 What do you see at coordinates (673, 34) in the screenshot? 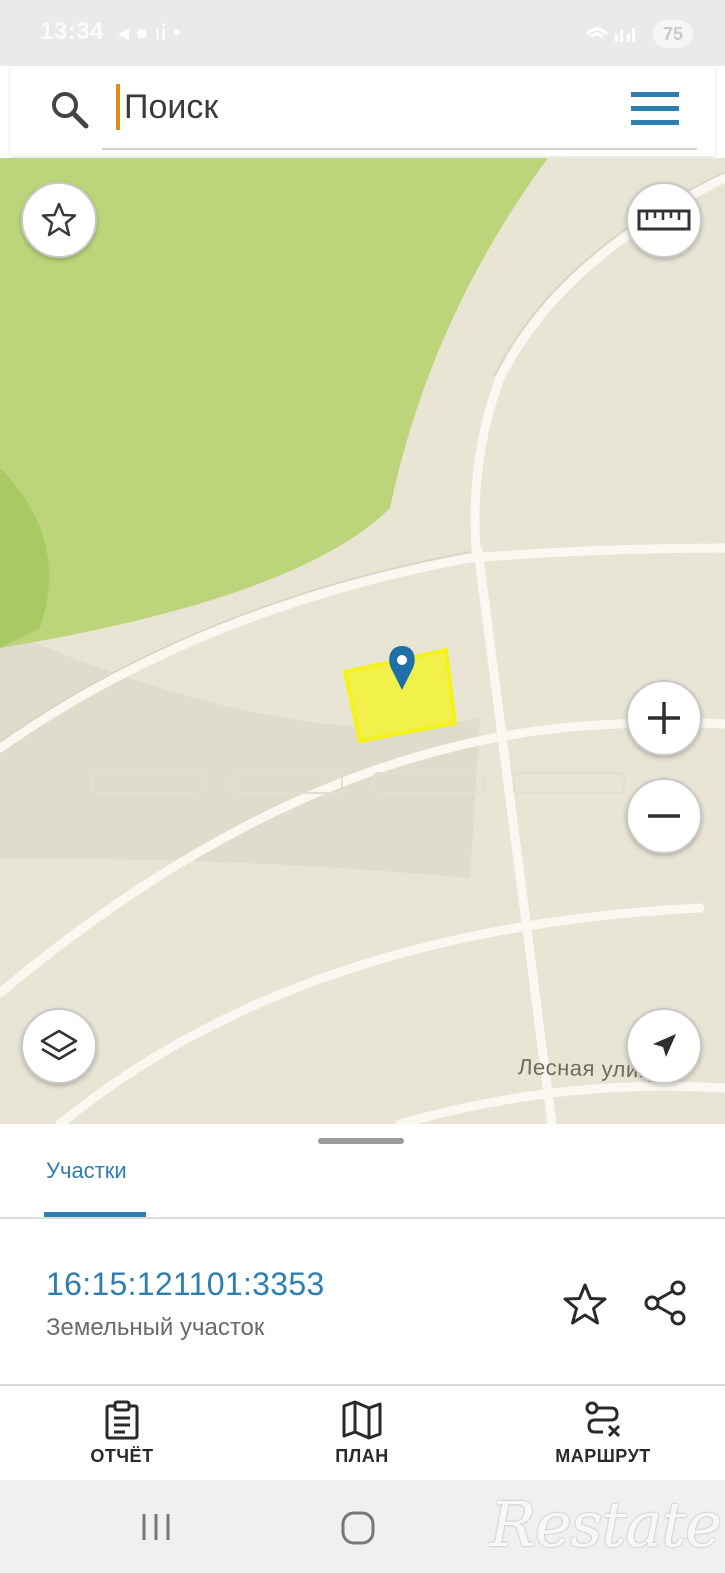
I see `battery-indicator: 75` at bounding box center [673, 34].